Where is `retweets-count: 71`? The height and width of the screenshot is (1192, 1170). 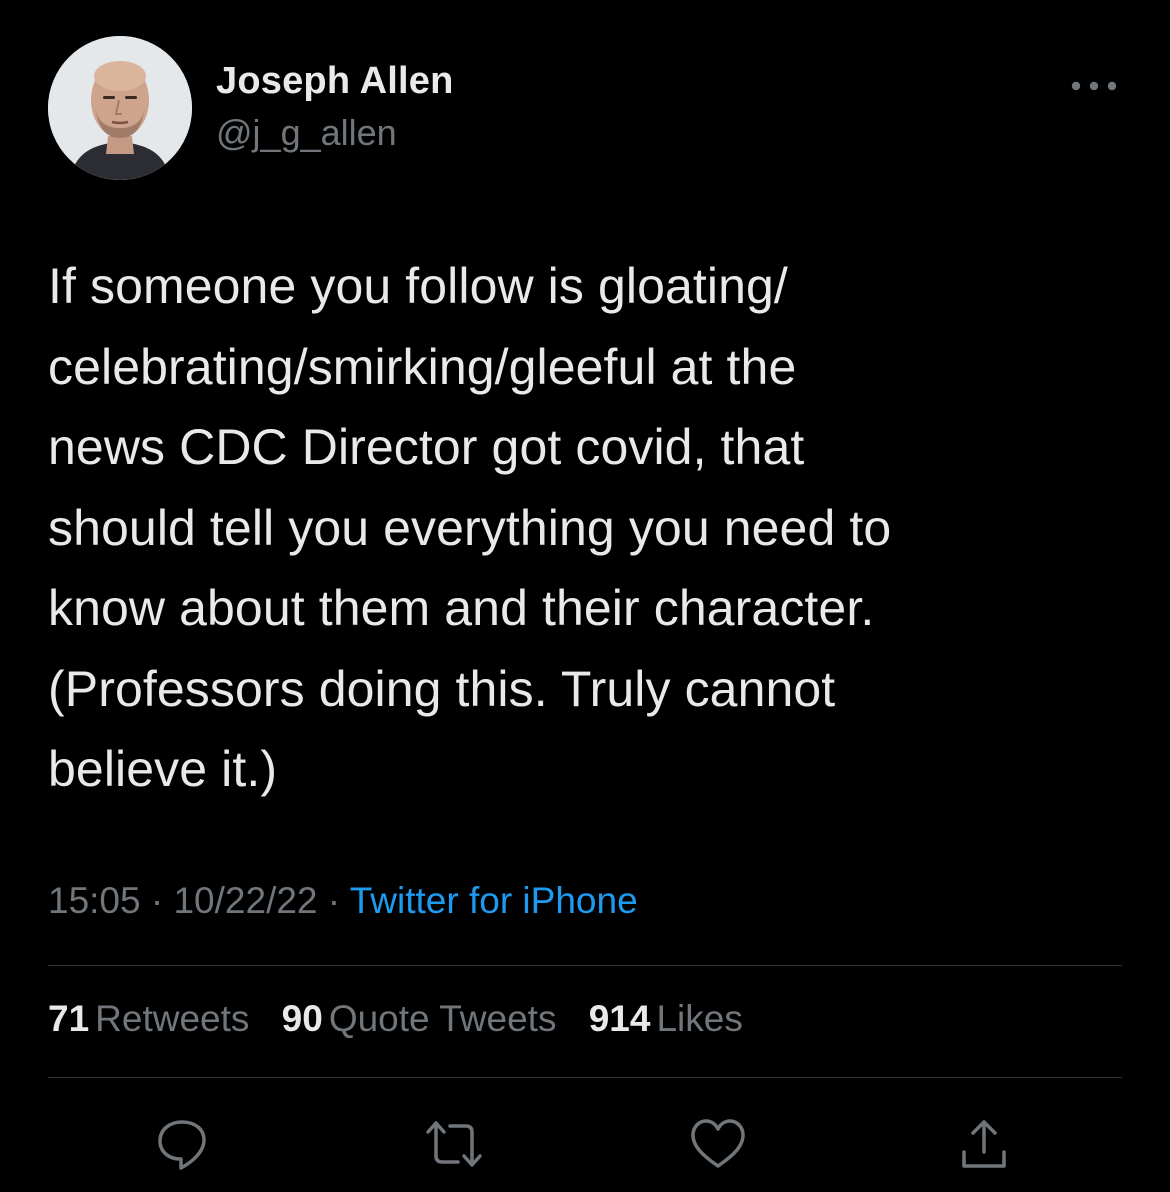 retweets-count: 71 is located at coordinates (69, 1018).